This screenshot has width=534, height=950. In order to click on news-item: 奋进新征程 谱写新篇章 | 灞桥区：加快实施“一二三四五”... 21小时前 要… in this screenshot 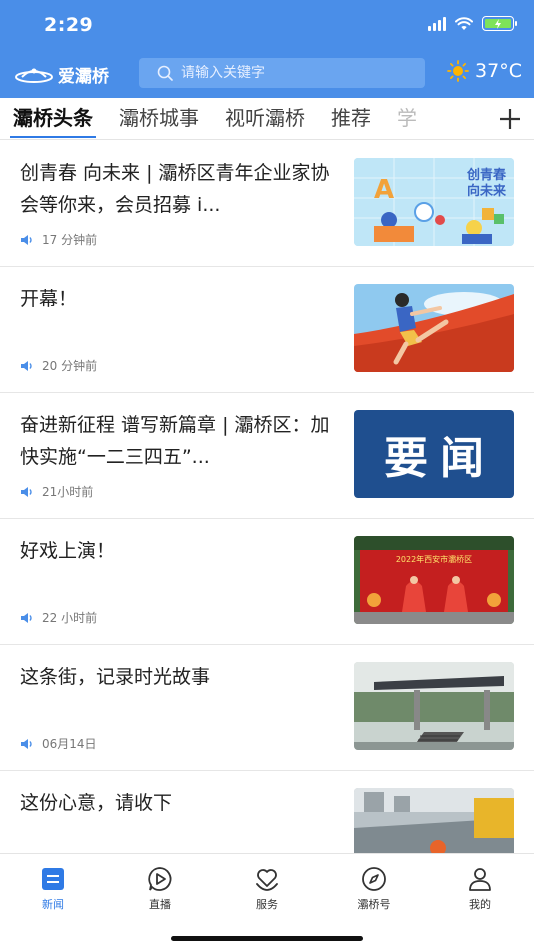, I will do `click(267, 456)`.